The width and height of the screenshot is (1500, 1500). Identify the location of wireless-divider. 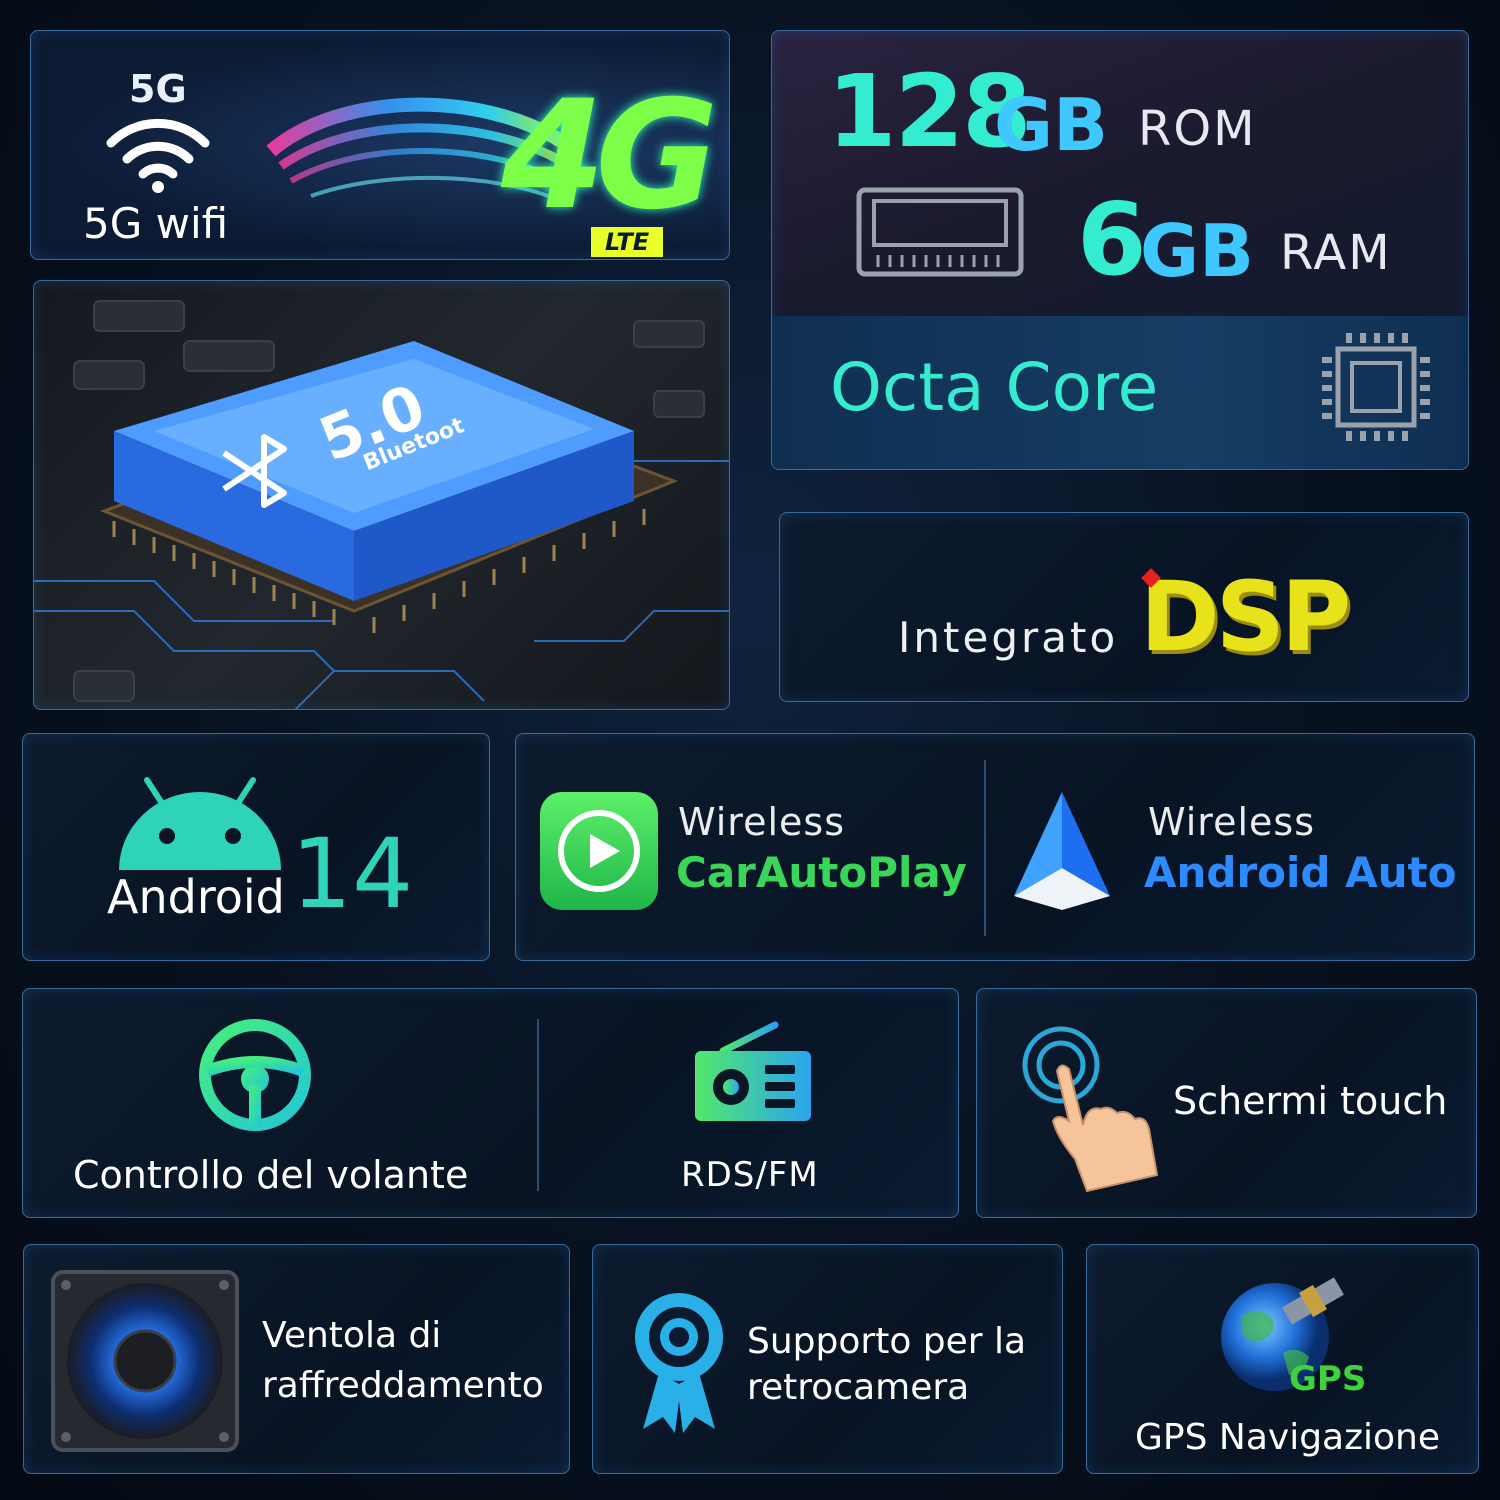
(985, 848).